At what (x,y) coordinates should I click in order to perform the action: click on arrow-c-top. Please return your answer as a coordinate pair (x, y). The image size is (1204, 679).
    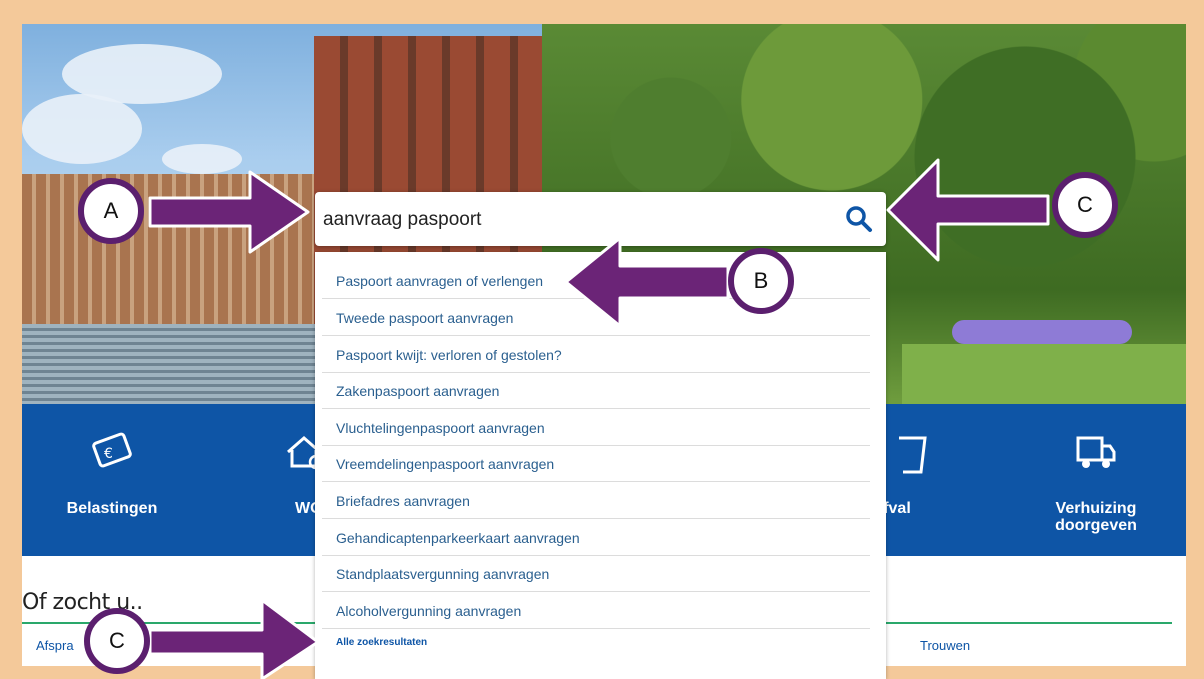
    Looking at the image, I should click on (968, 210).